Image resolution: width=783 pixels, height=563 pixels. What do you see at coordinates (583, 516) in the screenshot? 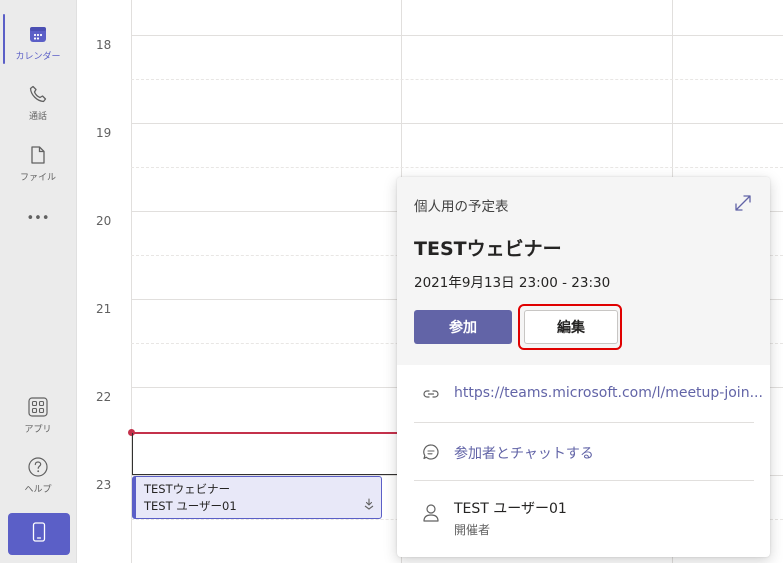
I see `organizer-row: TEST ユーザー01 開催者` at bounding box center [583, 516].